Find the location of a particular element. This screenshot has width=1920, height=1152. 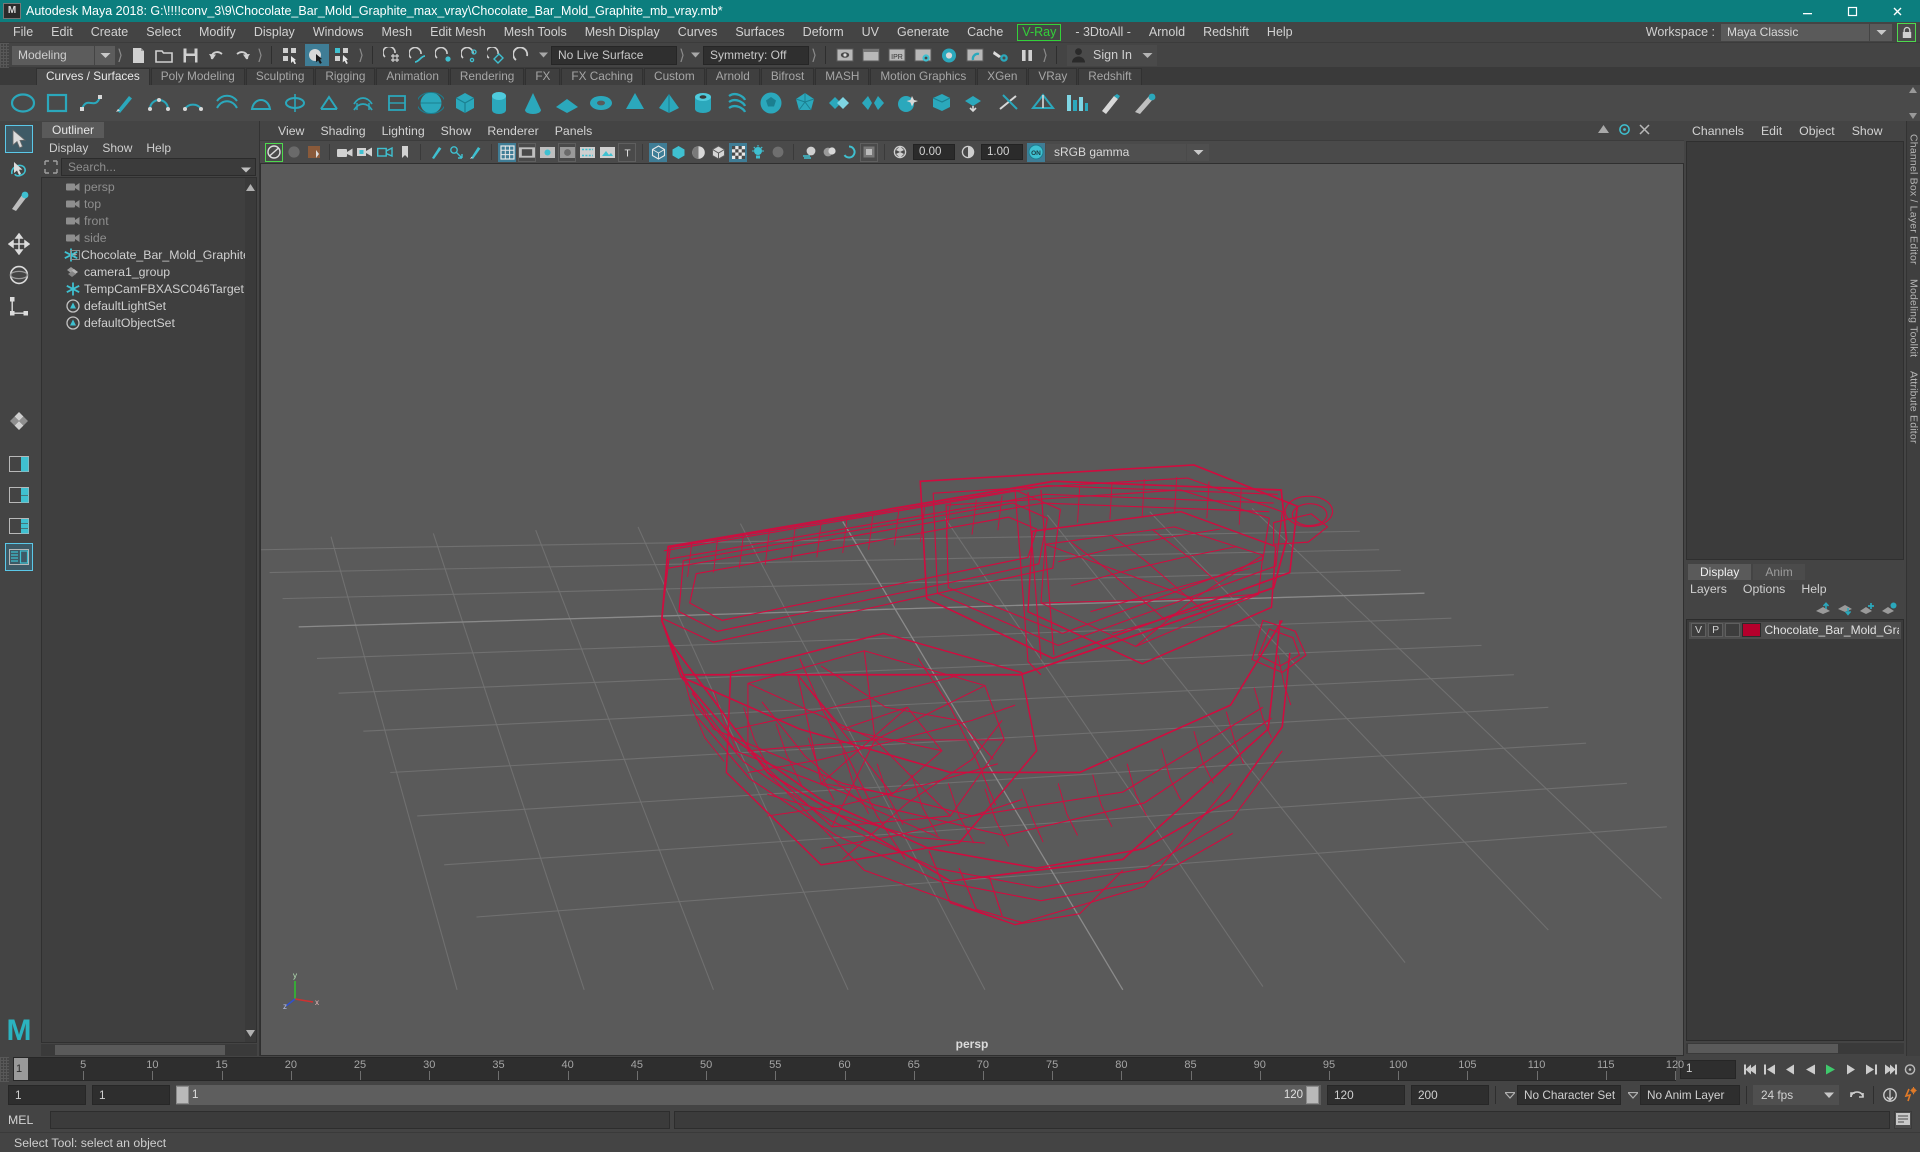

menu-modify: Modify is located at coordinates (217, 32).